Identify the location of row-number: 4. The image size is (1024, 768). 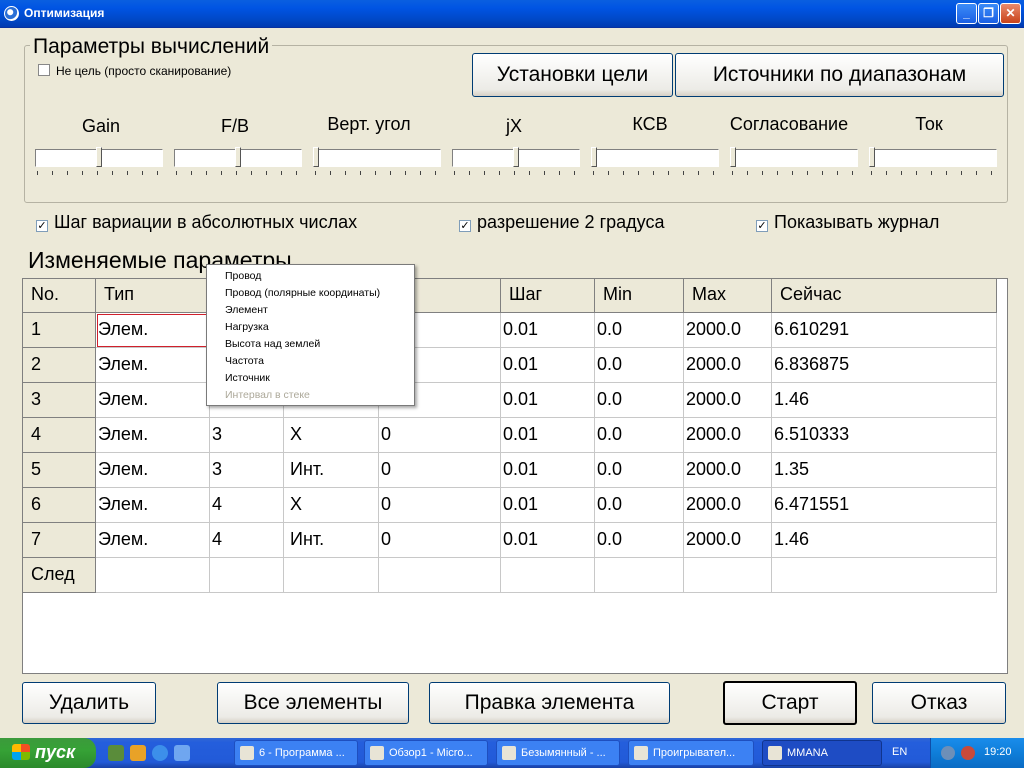
(59, 435).